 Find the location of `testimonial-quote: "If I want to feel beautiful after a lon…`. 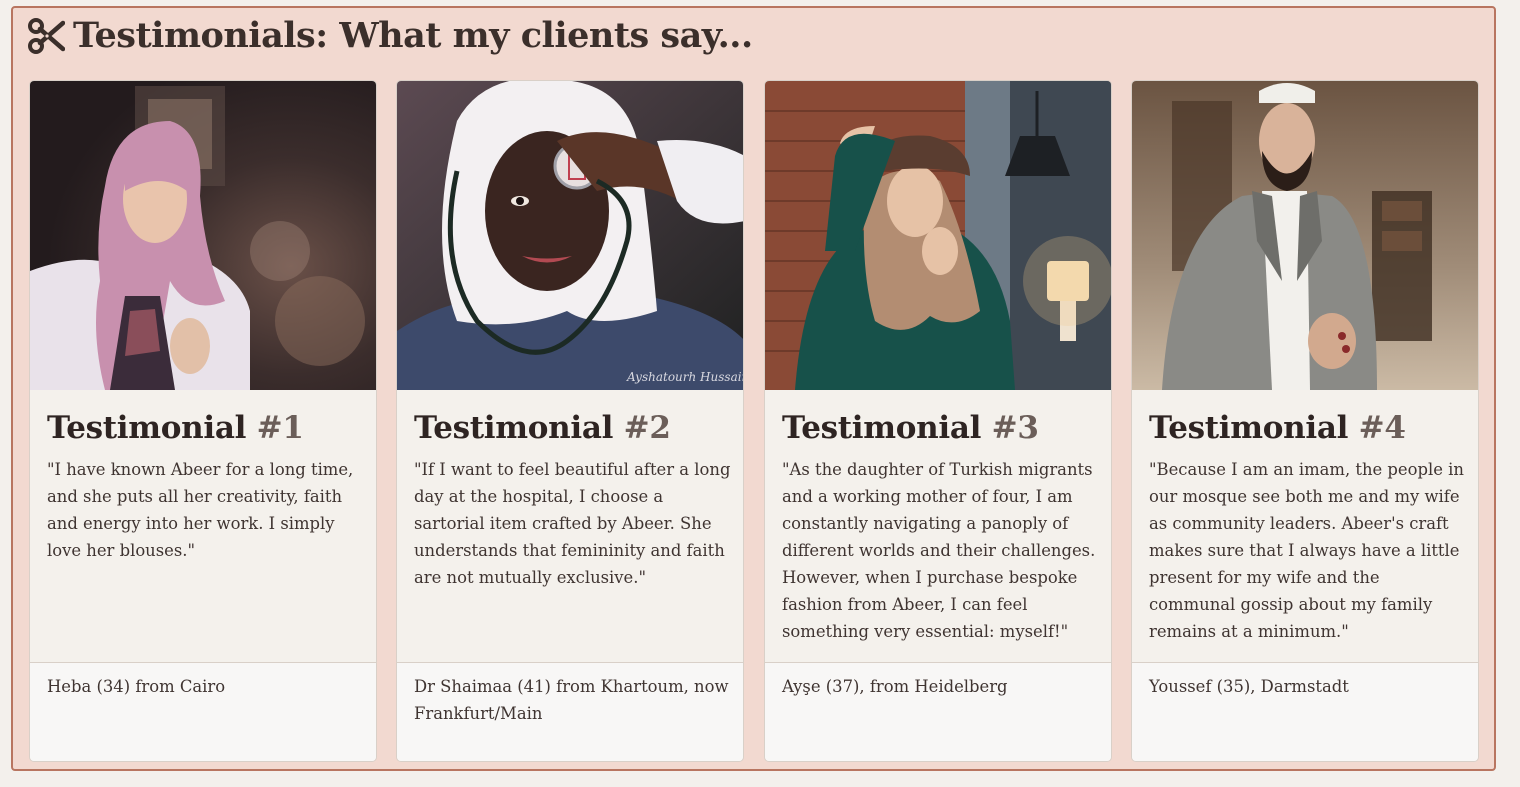

testimonial-quote: "If I want to feel beautiful after a lon… is located at coordinates (572, 523).